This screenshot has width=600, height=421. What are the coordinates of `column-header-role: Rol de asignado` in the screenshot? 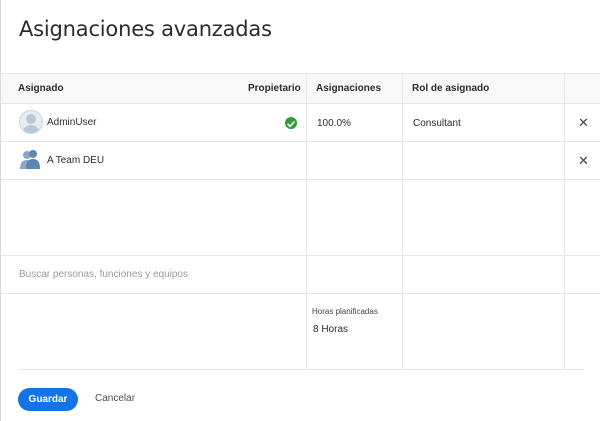 It's located at (450, 88).